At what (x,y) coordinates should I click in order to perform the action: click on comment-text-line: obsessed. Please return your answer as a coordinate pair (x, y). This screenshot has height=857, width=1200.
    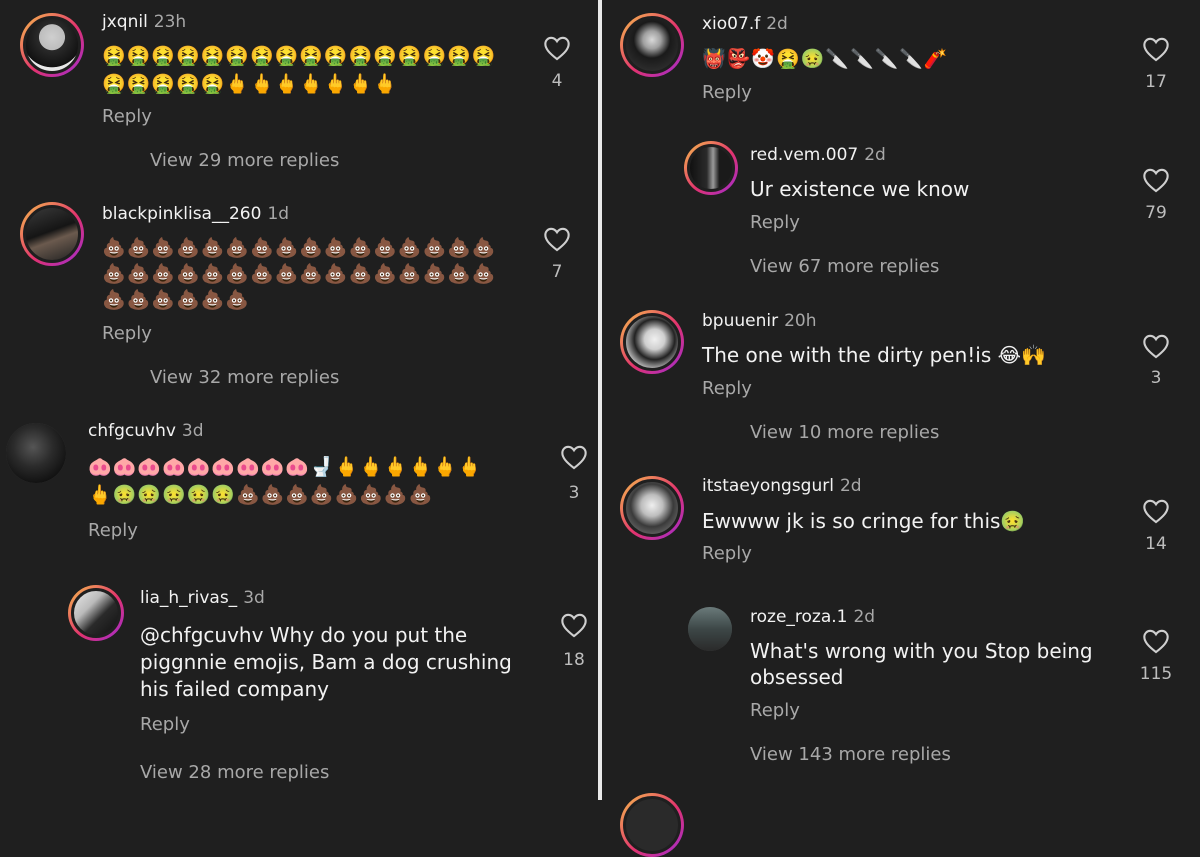
    Looking at the image, I should click on (797, 677).